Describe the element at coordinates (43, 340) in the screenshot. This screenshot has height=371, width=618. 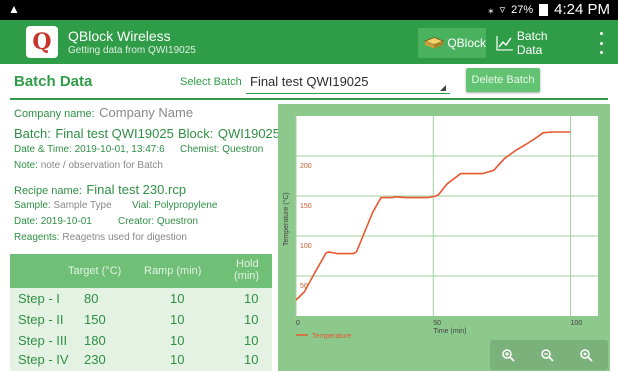
I see `step-name: Step - III` at that location.